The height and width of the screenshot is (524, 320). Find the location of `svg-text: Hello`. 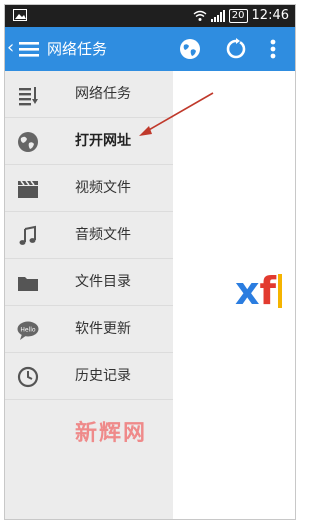

svg-text: Hello is located at coordinates (28, 330).